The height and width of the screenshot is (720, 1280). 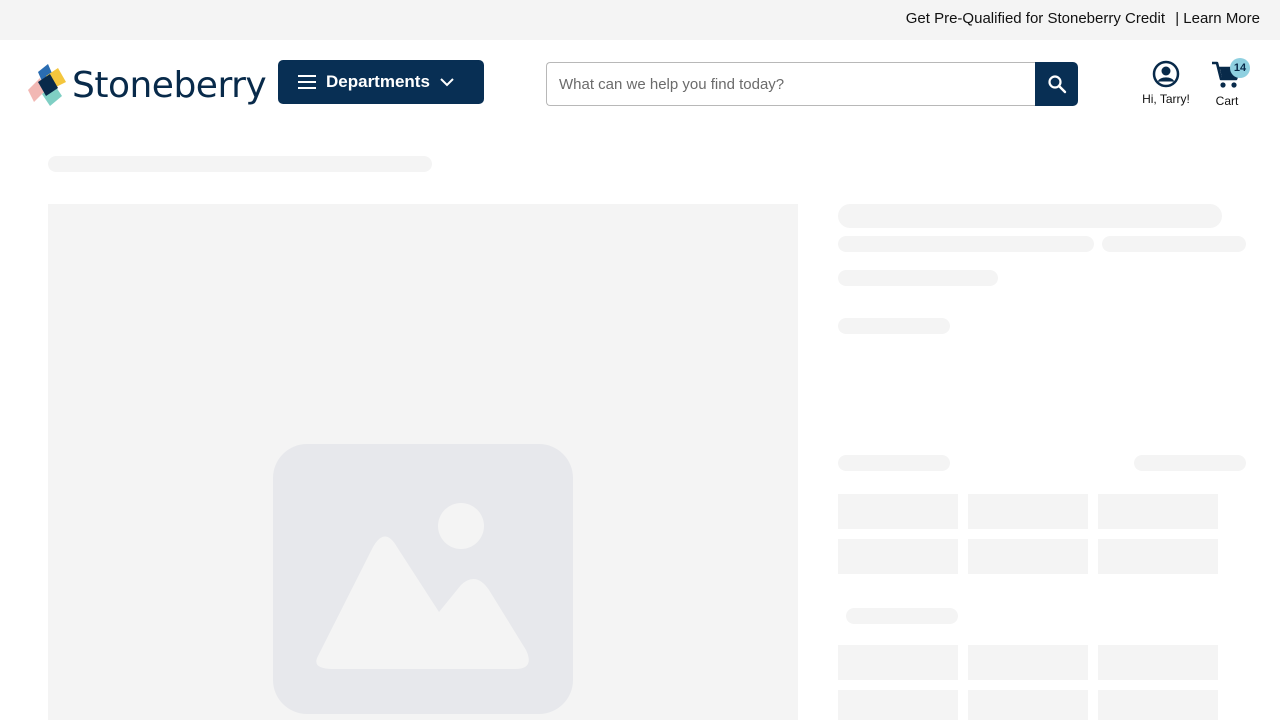 I want to click on cart-label: Cart, so click(x=1227, y=101).